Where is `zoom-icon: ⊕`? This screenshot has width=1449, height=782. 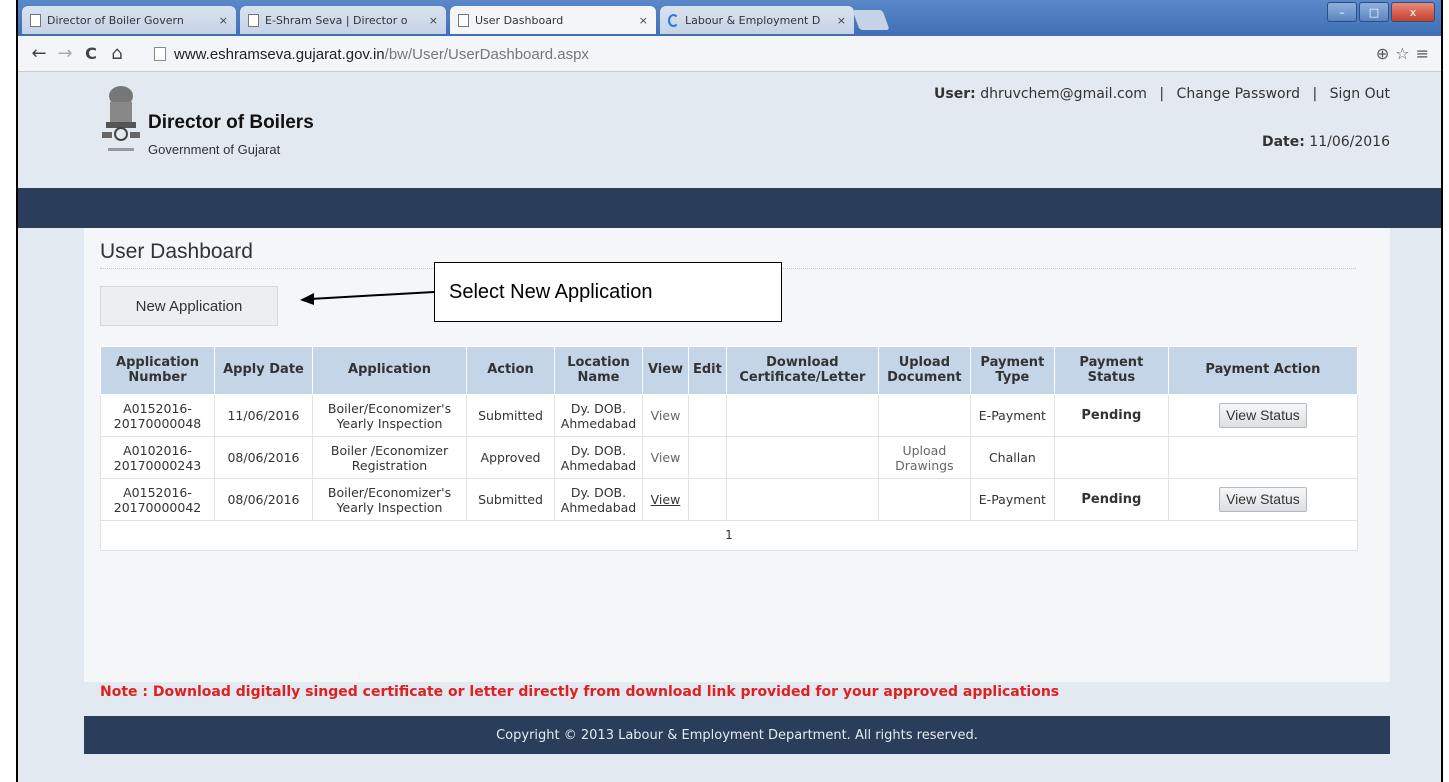 zoom-icon: ⊕ is located at coordinates (1382, 53).